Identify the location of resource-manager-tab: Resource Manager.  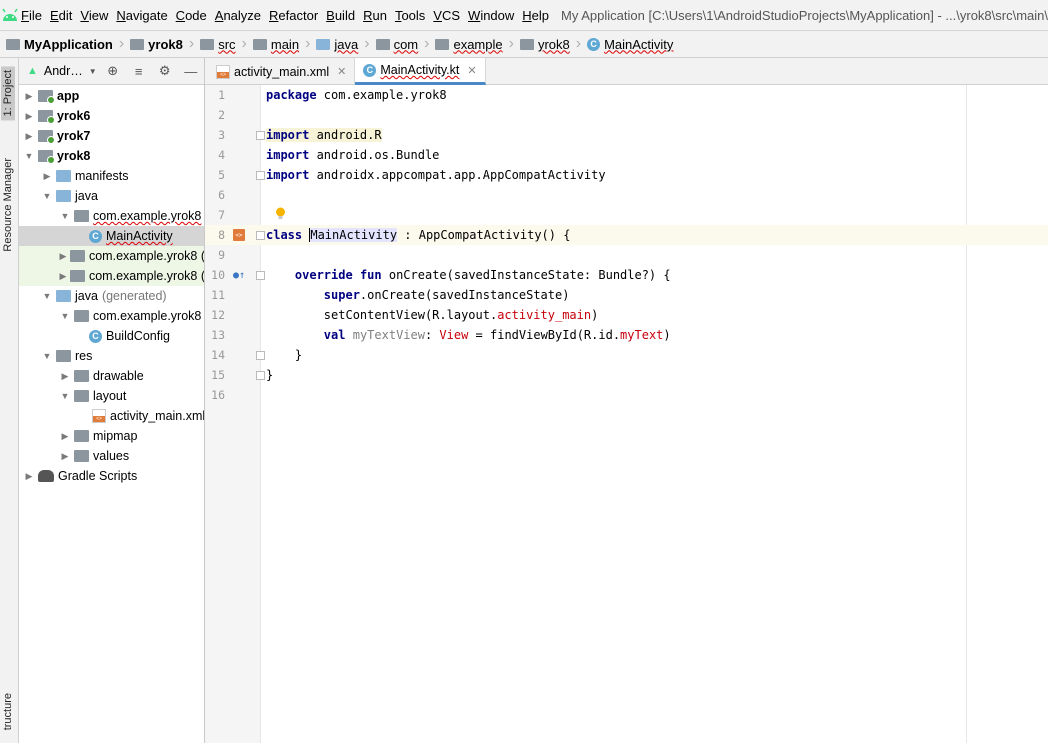
(8, 205).